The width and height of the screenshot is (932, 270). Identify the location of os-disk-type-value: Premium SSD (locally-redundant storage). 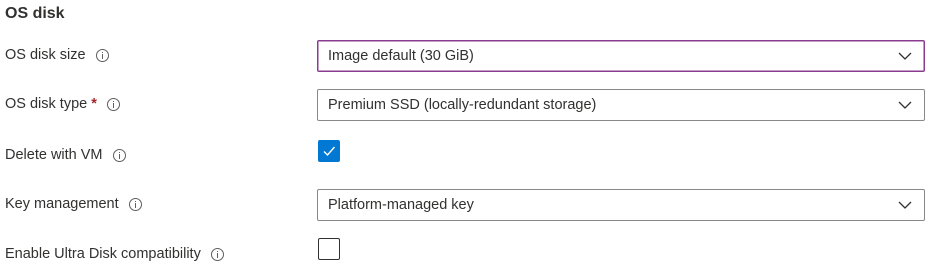
(462, 105).